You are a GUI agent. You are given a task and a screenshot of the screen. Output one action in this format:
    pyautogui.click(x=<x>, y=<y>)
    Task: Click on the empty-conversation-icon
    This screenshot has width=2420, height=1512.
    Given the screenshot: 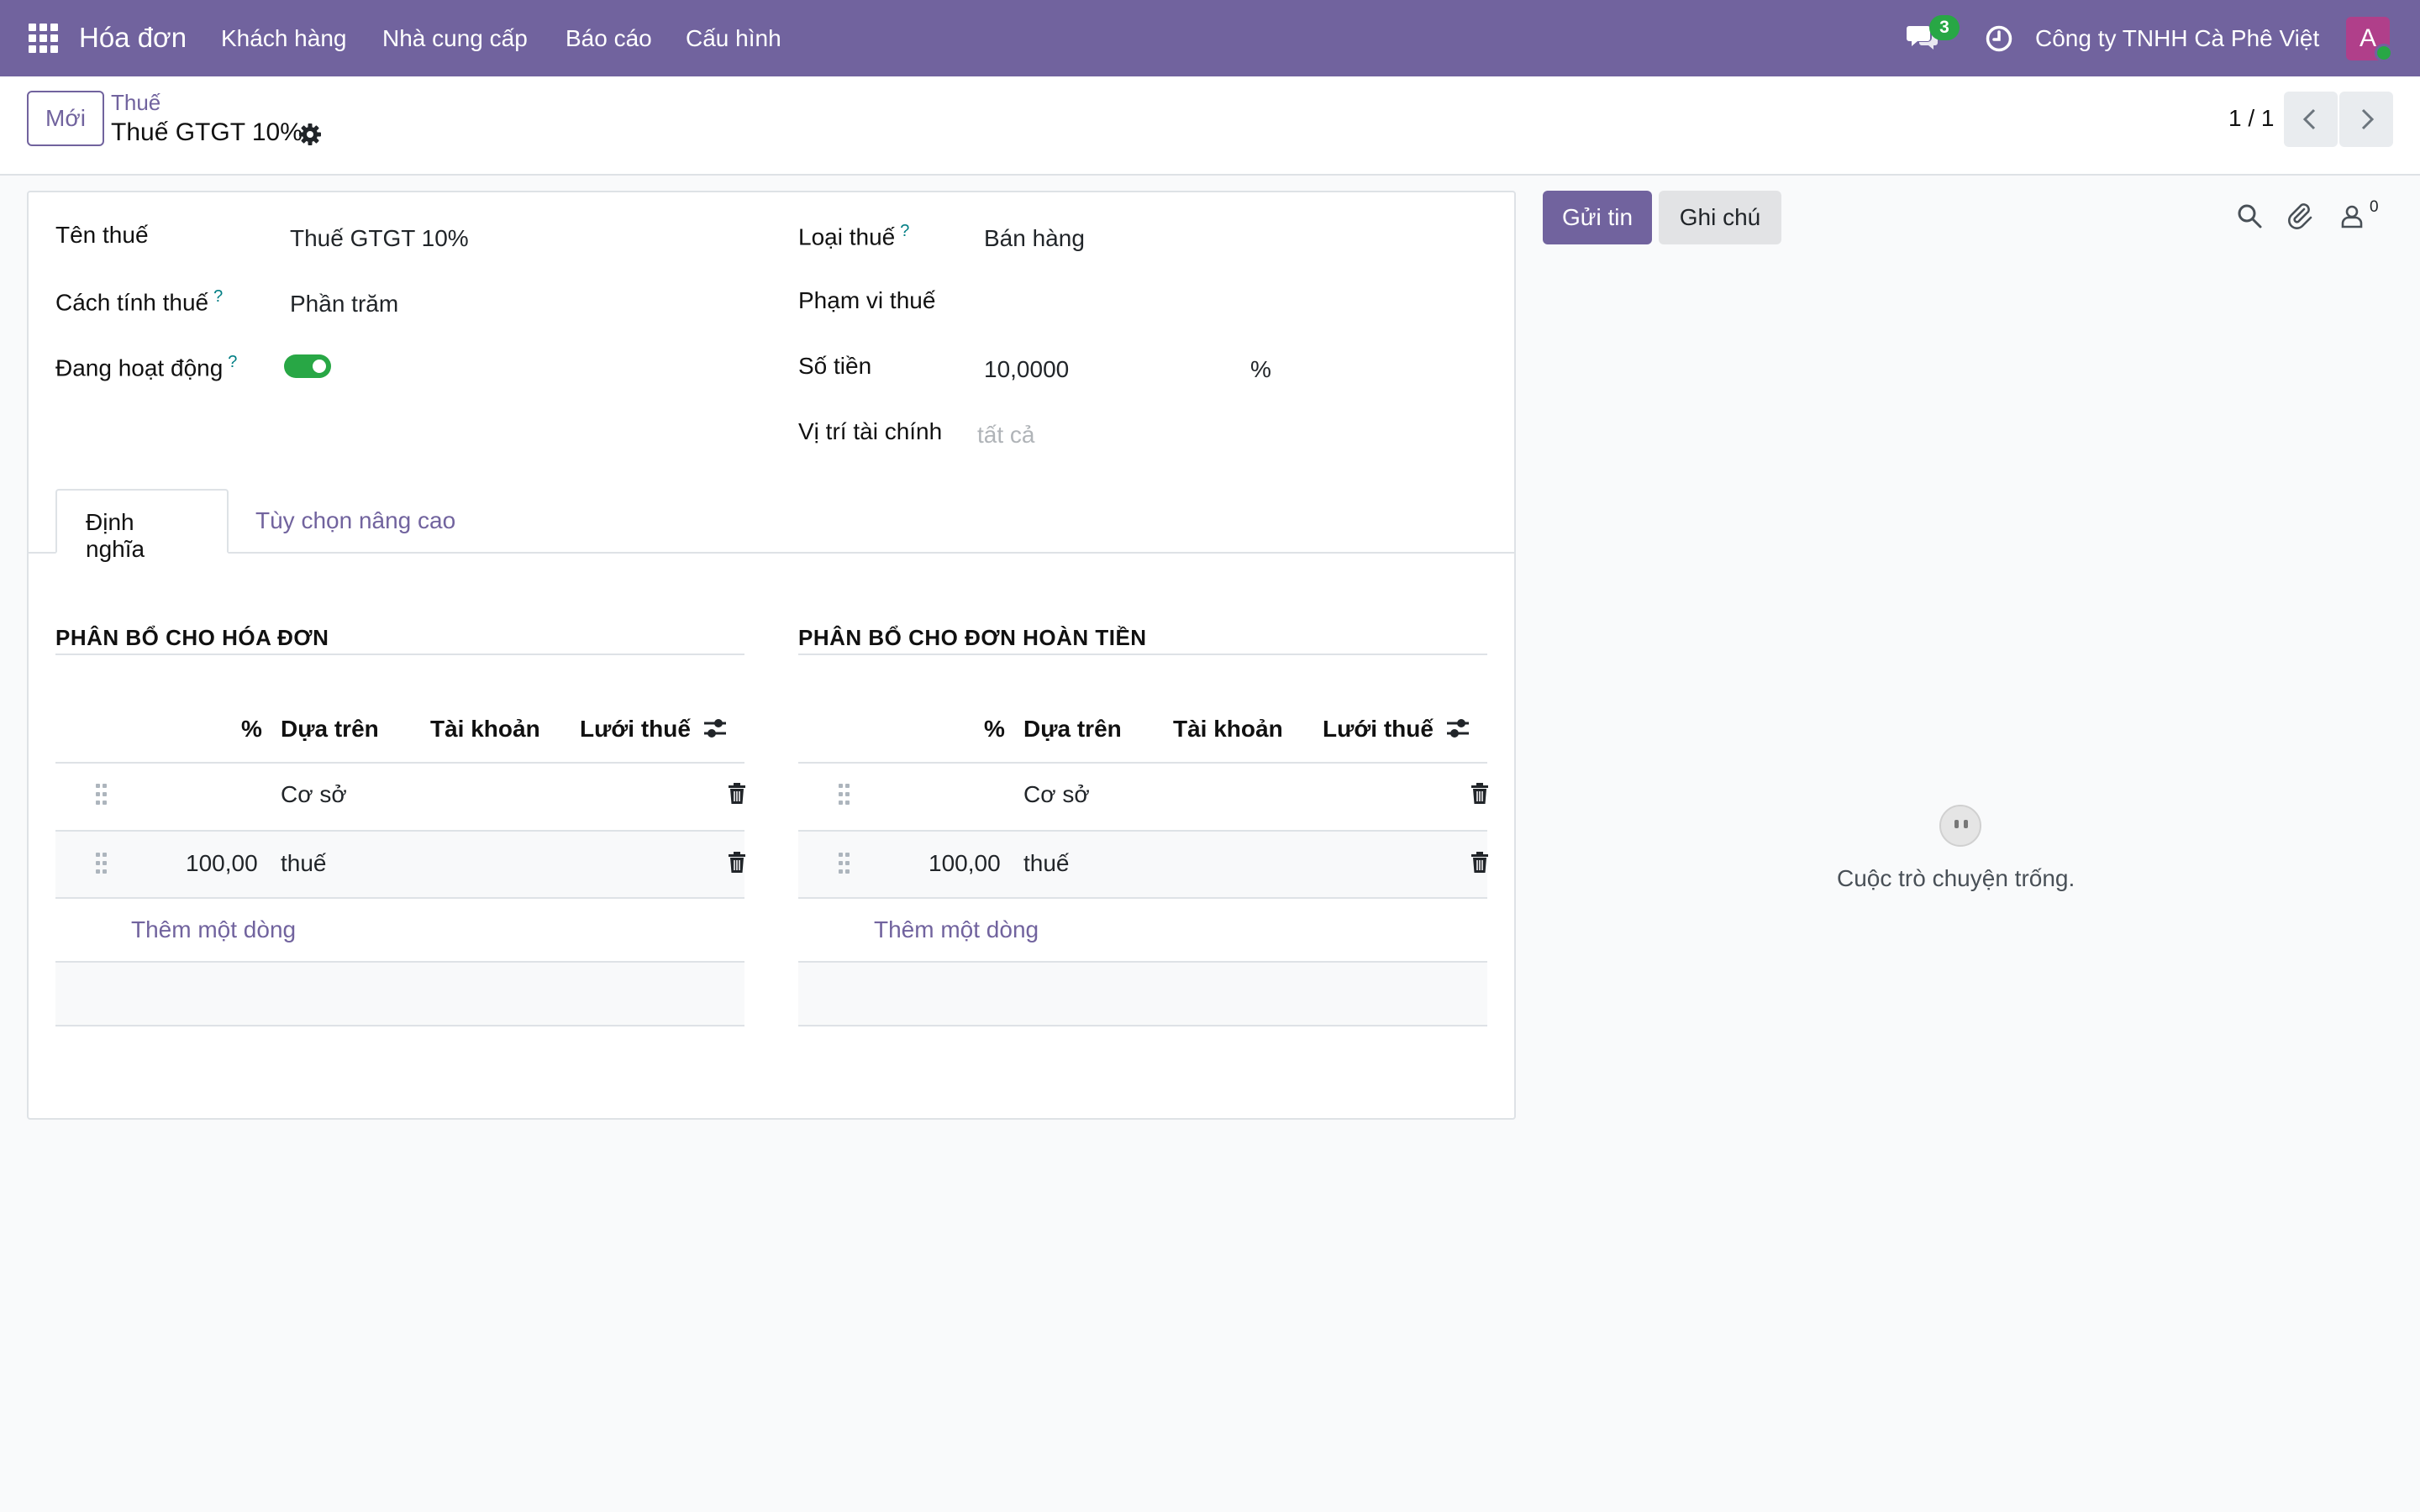 What is the action you would take?
    pyautogui.click(x=1960, y=826)
    